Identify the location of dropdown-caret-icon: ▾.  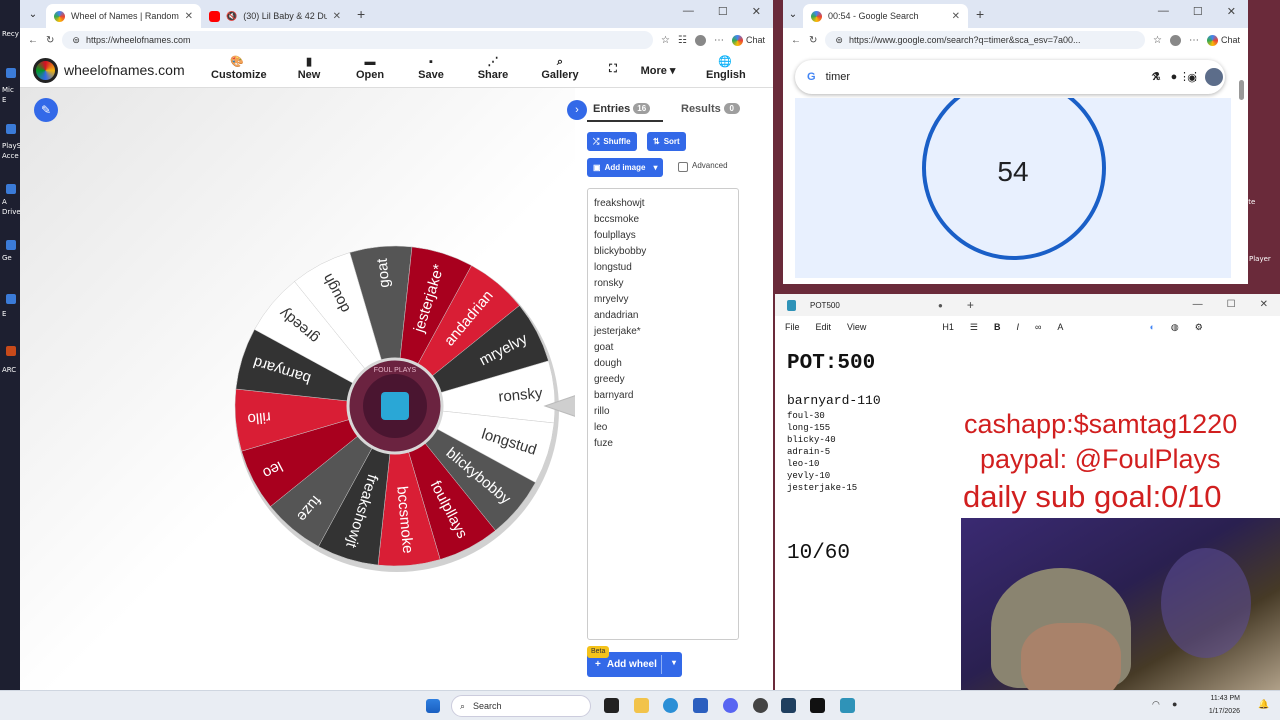
(674, 662).